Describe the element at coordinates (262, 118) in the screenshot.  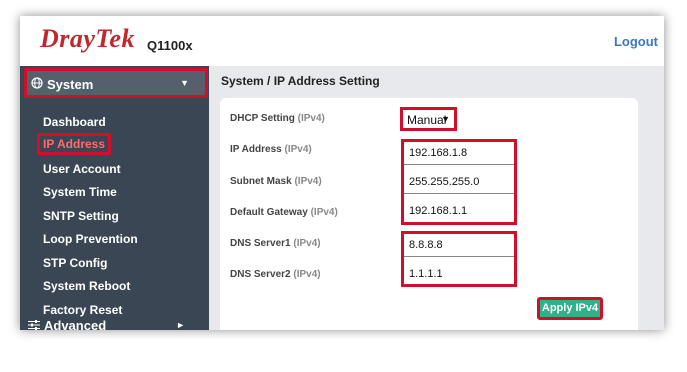
I see `label-text: DHCP Setting` at that location.